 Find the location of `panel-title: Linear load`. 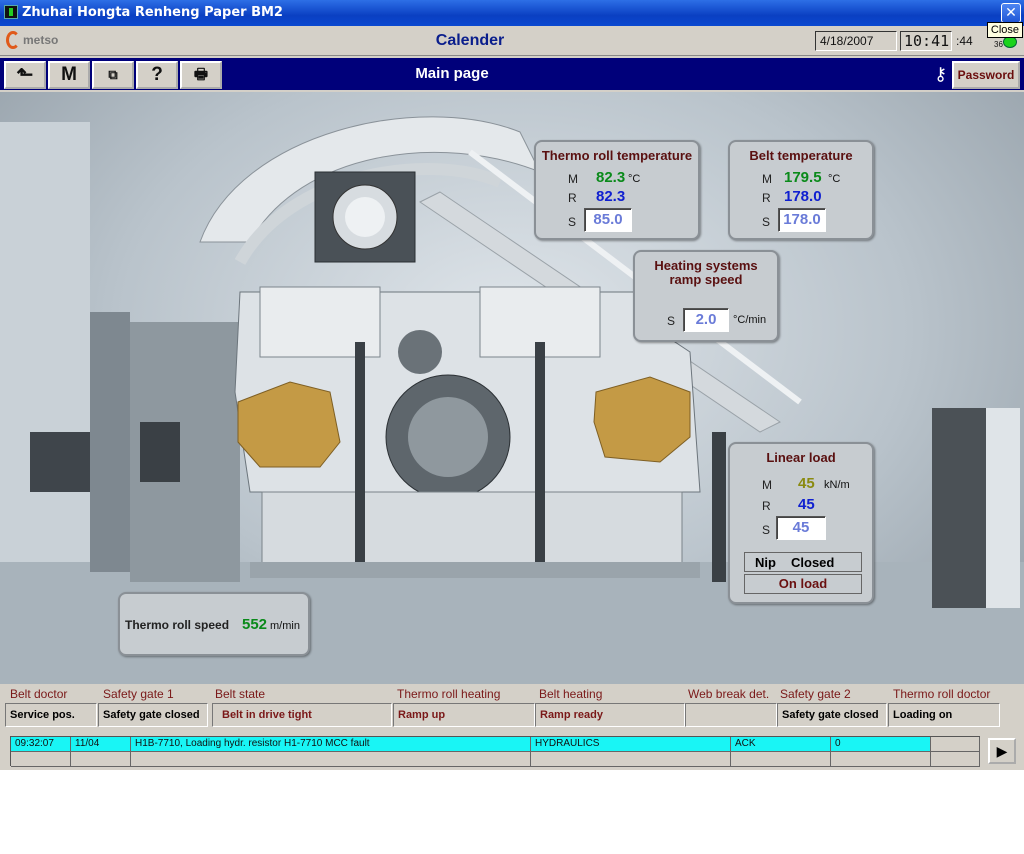

panel-title: Linear load is located at coordinates (801, 457).